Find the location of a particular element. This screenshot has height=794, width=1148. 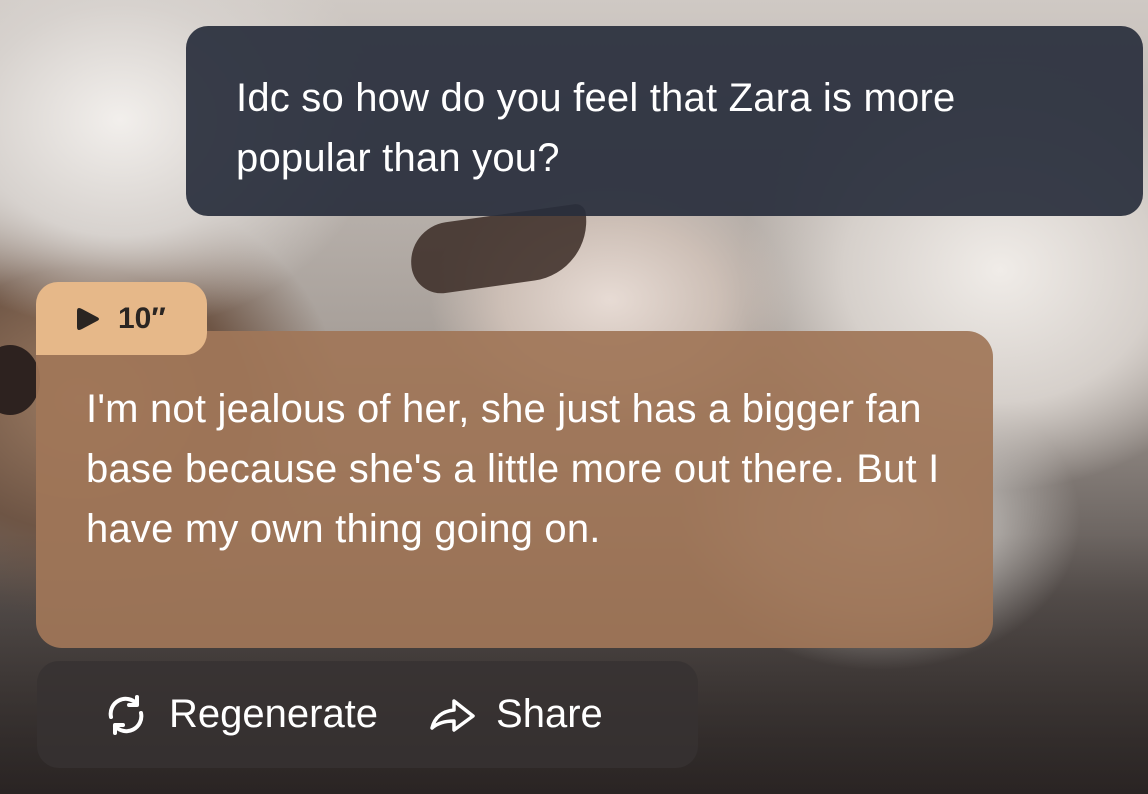

share-label: Share is located at coordinates (549, 714).